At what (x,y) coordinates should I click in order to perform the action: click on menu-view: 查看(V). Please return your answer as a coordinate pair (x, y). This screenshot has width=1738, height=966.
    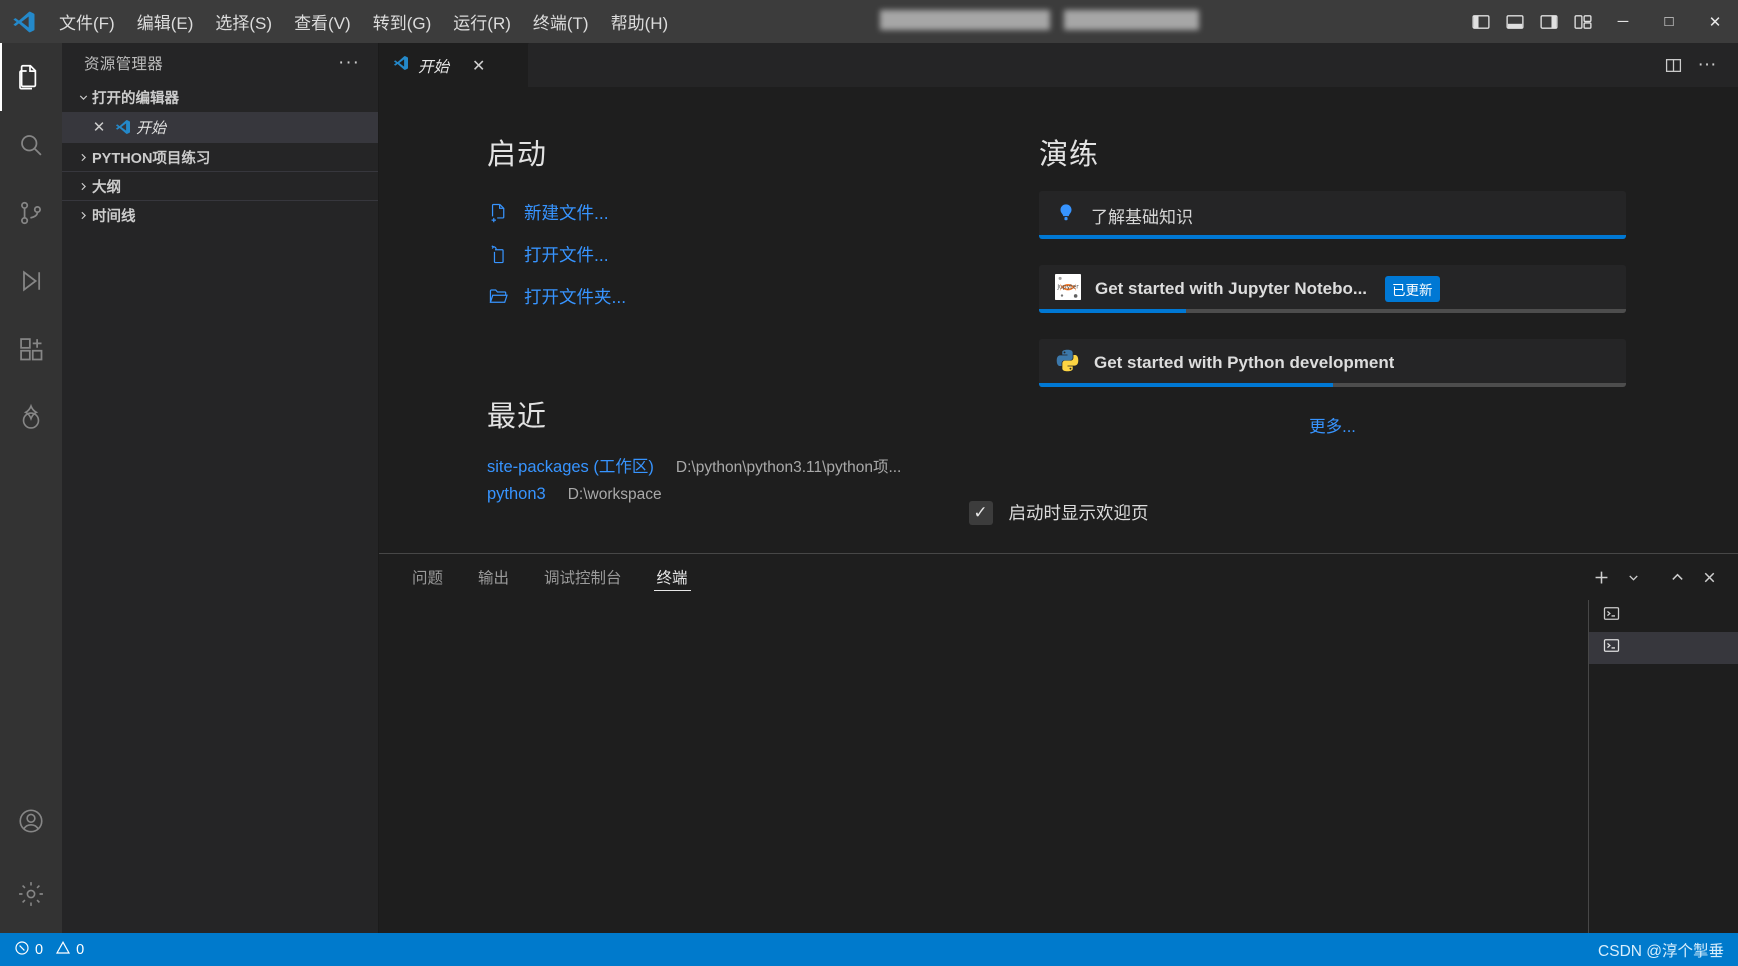
    Looking at the image, I should click on (322, 21).